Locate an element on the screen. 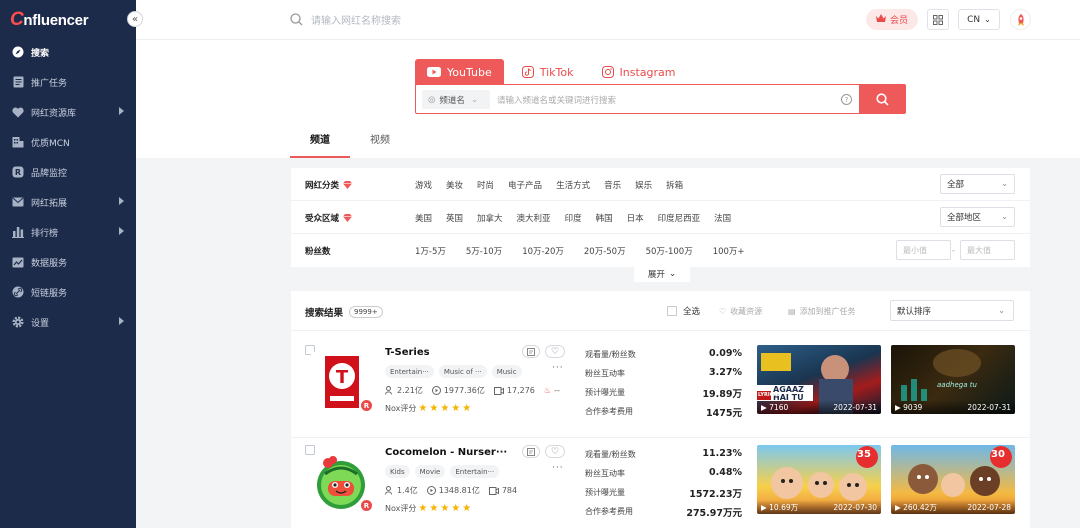 This screenshot has width=1080, height=528. tab-tiktok: TikTok is located at coordinates (548, 72).